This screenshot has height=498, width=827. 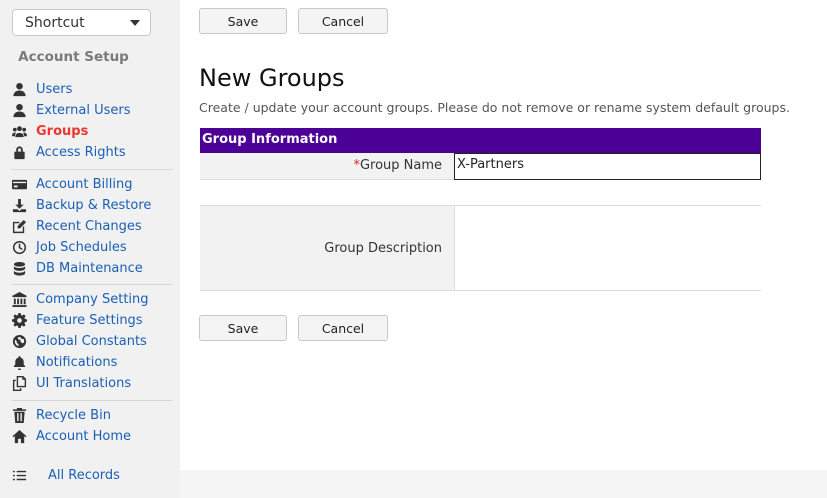 What do you see at coordinates (272, 78) in the screenshot?
I see `page-title: New Groups` at bounding box center [272, 78].